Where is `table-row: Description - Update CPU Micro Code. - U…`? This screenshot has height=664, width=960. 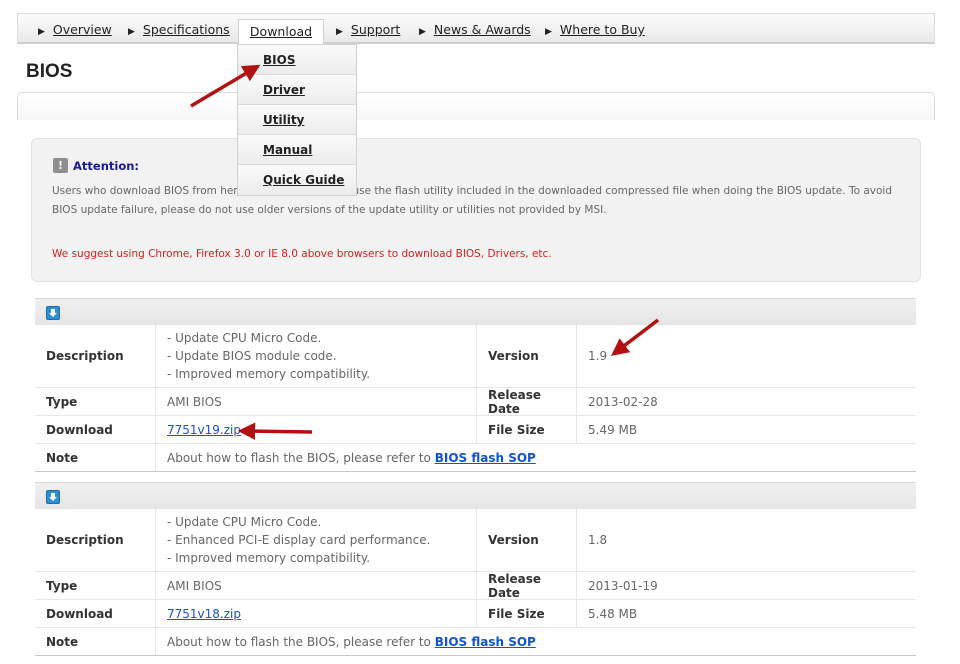
table-row: Description - Update CPU Micro Code. - U… is located at coordinates (475, 356).